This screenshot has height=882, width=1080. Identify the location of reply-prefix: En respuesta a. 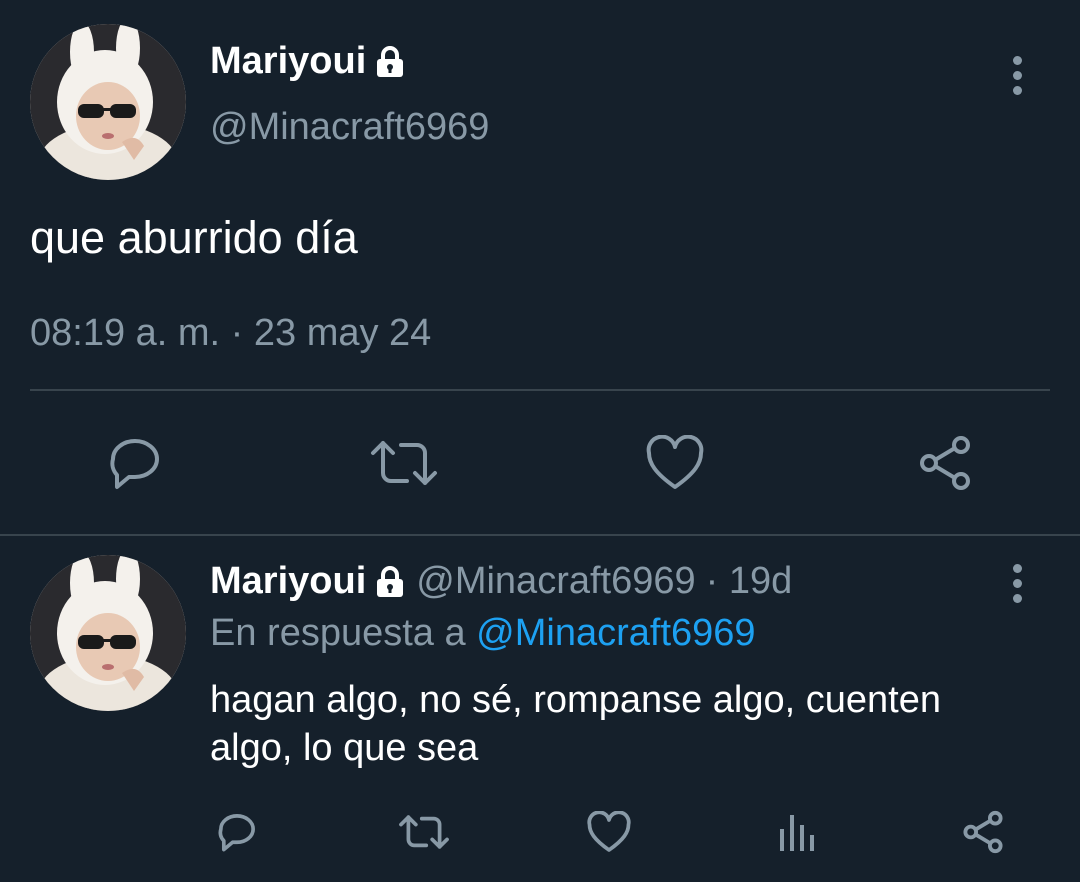
(338, 633).